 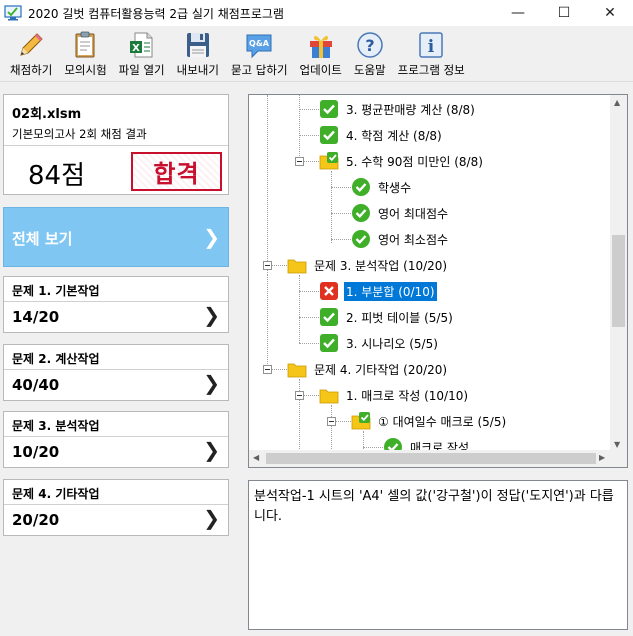 I want to click on section-card-1: 문제 1. 기본작업 14/20 ❯, so click(x=116, y=304).